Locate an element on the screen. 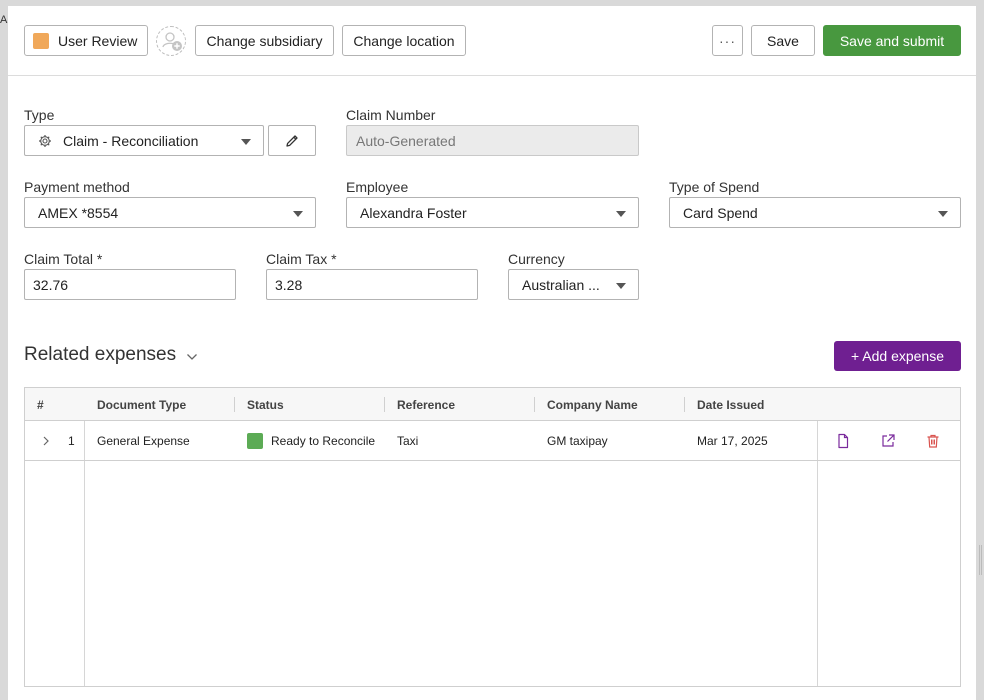  payment-method-select: AMEX *8554 is located at coordinates (170, 212).